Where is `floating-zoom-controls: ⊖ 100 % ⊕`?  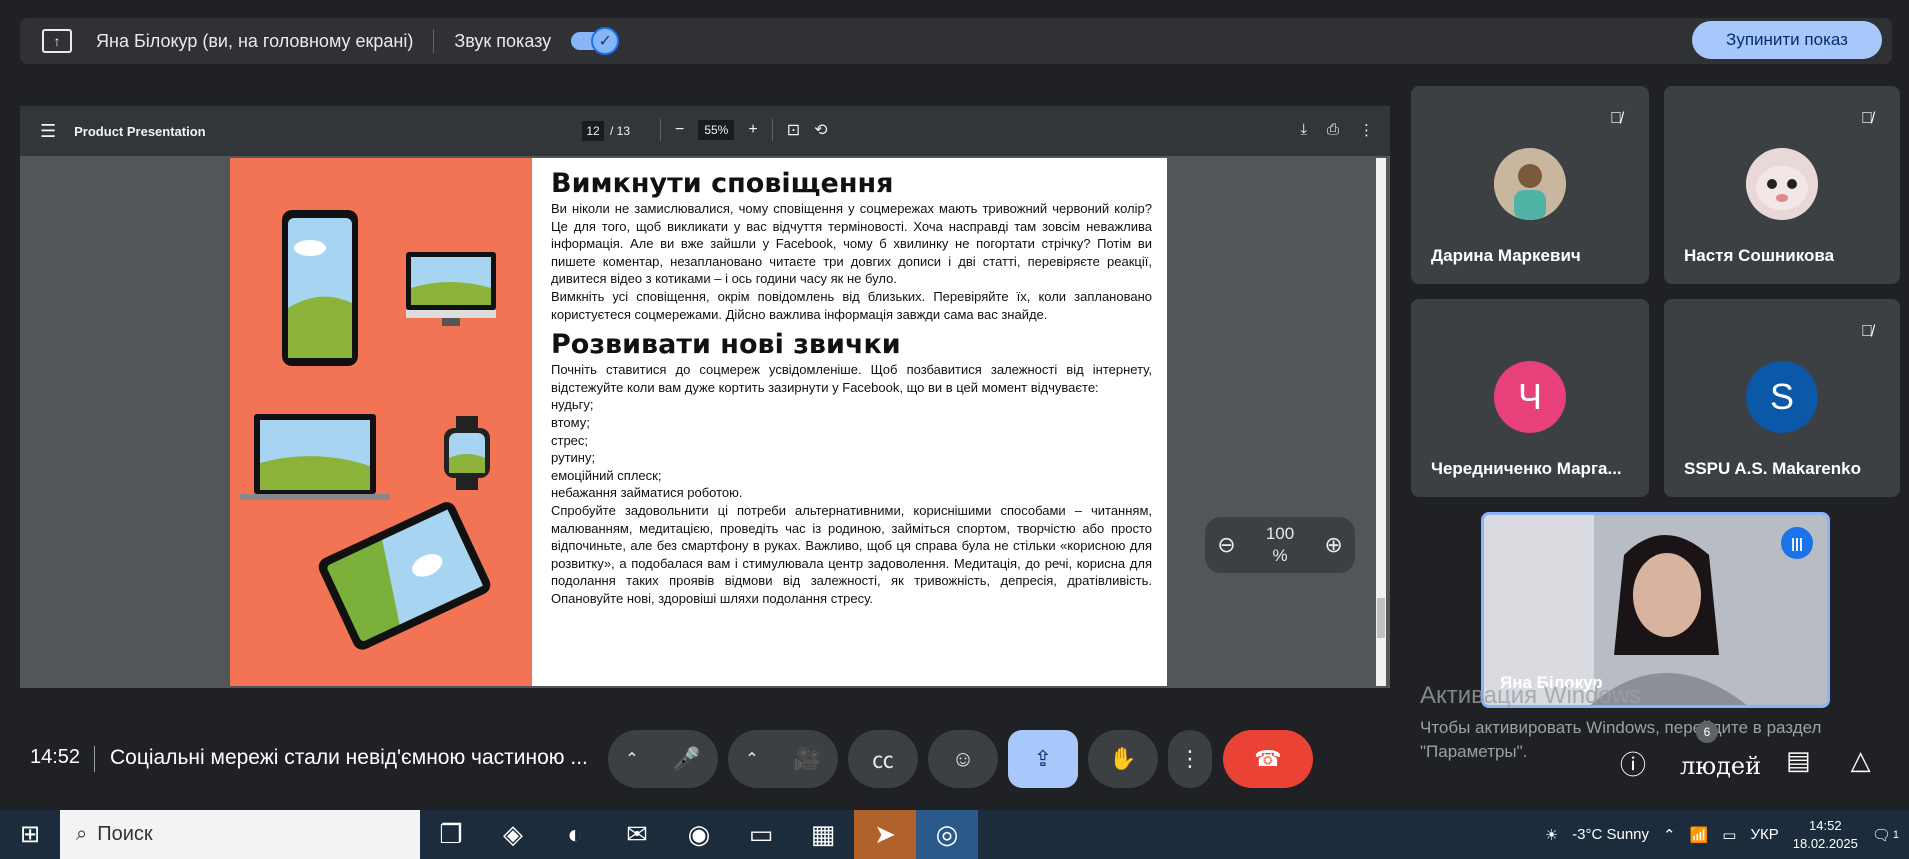
floating-zoom-controls: ⊖ 100 % ⊕ is located at coordinates (1280, 545).